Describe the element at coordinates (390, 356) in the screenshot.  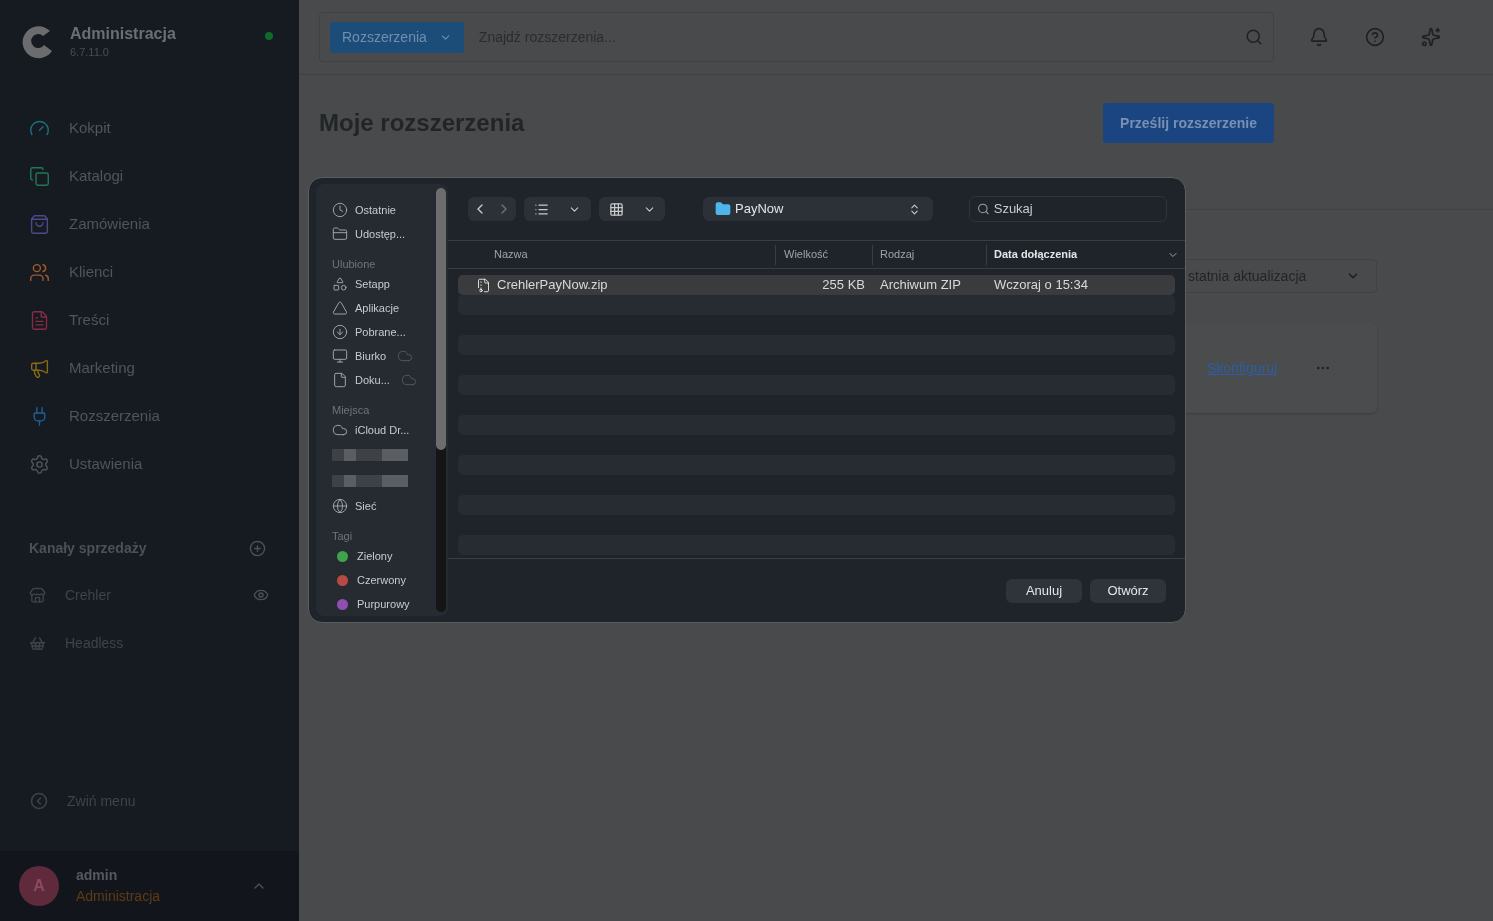
I see `sidebar-item: Biurko` at that location.